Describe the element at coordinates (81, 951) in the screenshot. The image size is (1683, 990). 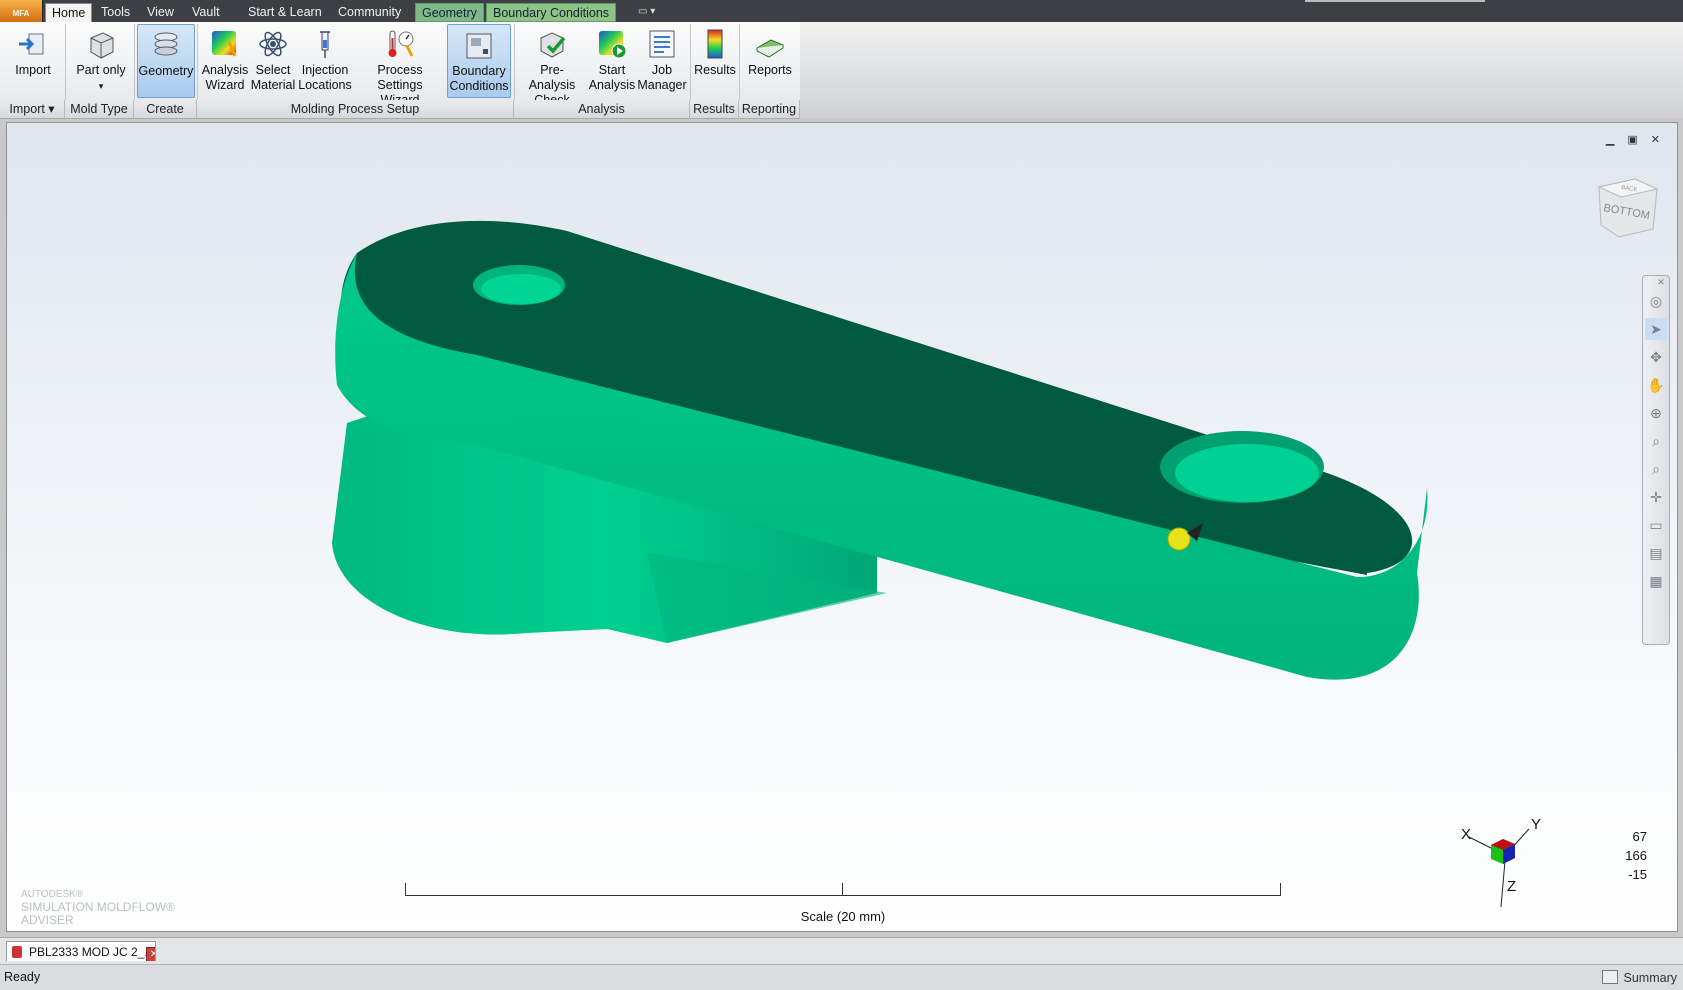
I see `document-tab: PBL2333 MOD JC 2_... ✕` at that location.